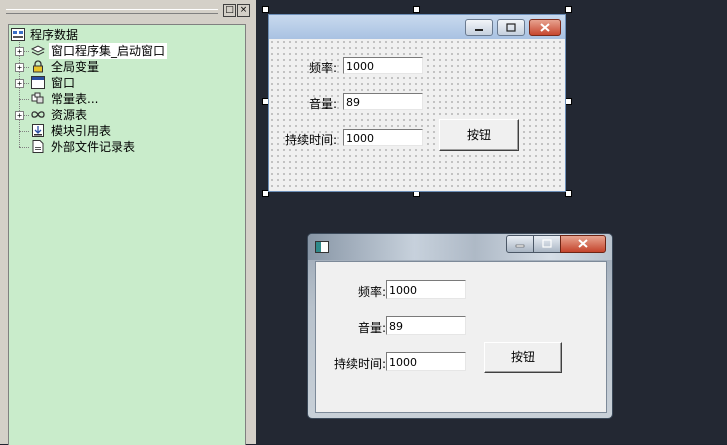 This screenshot has width=727, height=445. Describe the element at coordinates (38, 146) in the screenshot. I see `file-record-icon` at that location.